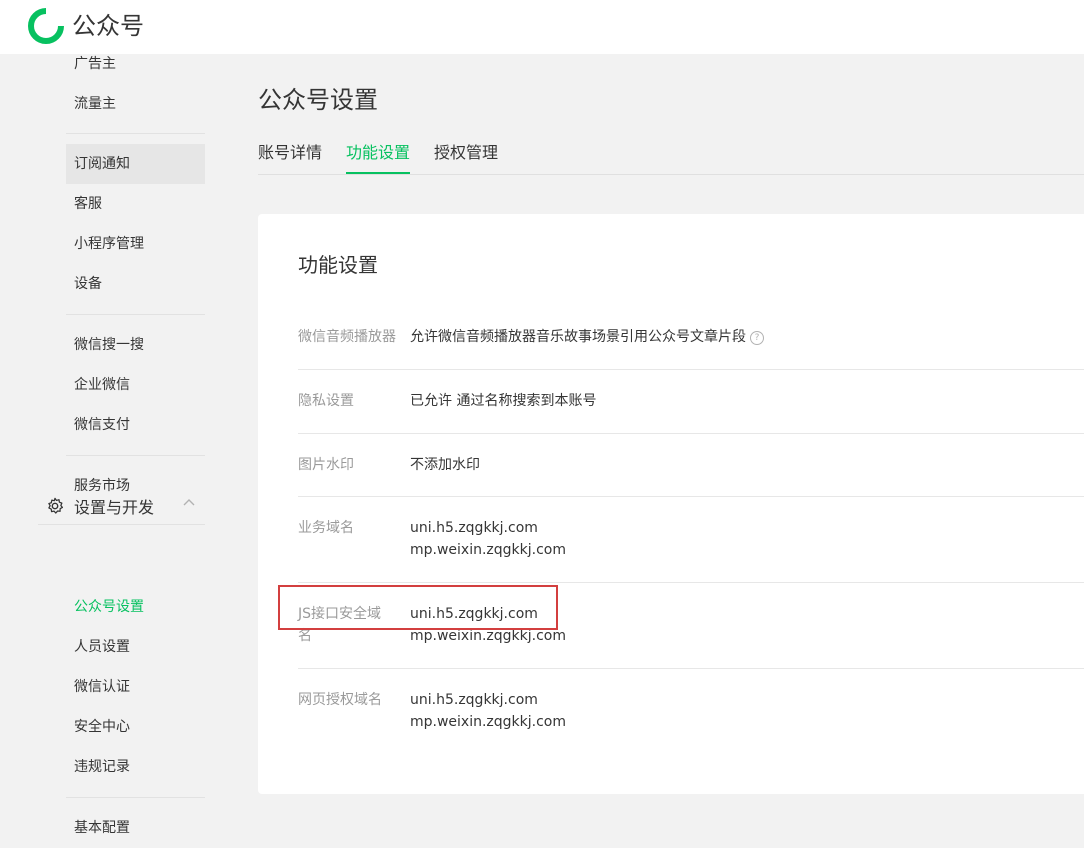  Describe the element at coordinates (418, 607) in the screenshot. I see `annotation-highlight-box` at that location.